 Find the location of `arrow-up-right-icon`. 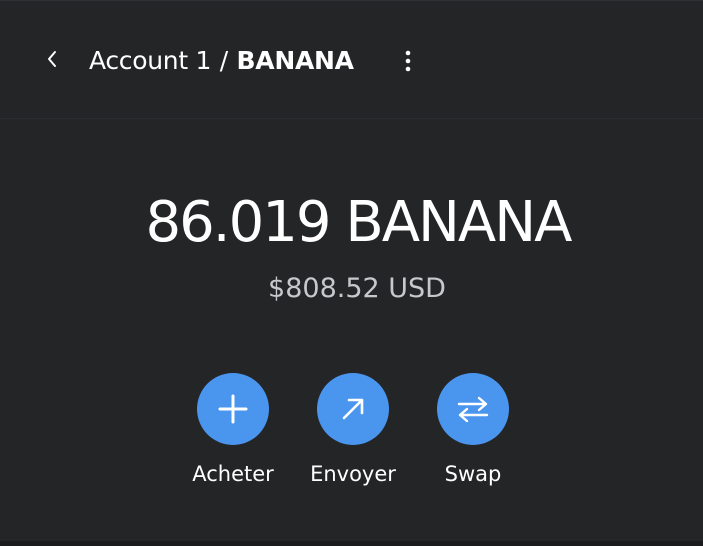

arrow-up-right-icon is located at coordinates (353, 409).